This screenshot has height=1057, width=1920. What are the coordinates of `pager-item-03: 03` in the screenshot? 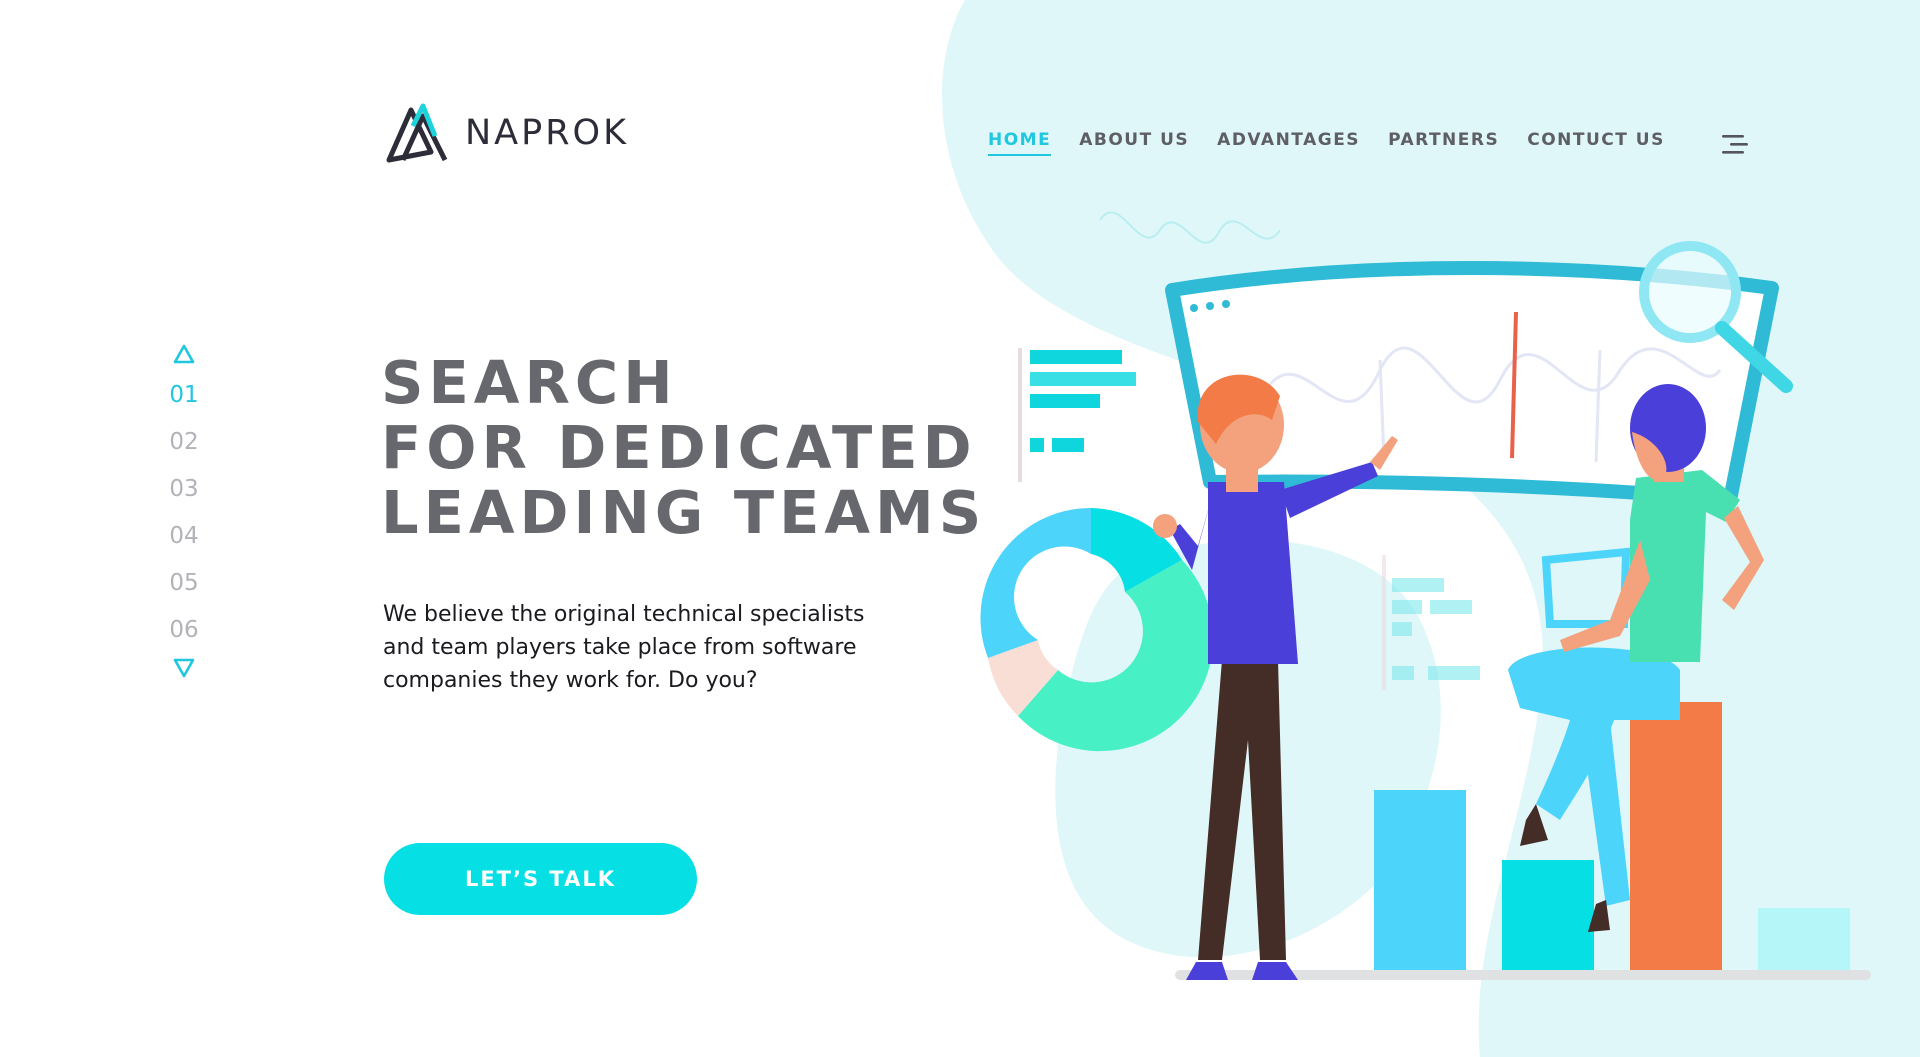 It's located at (184, 489).